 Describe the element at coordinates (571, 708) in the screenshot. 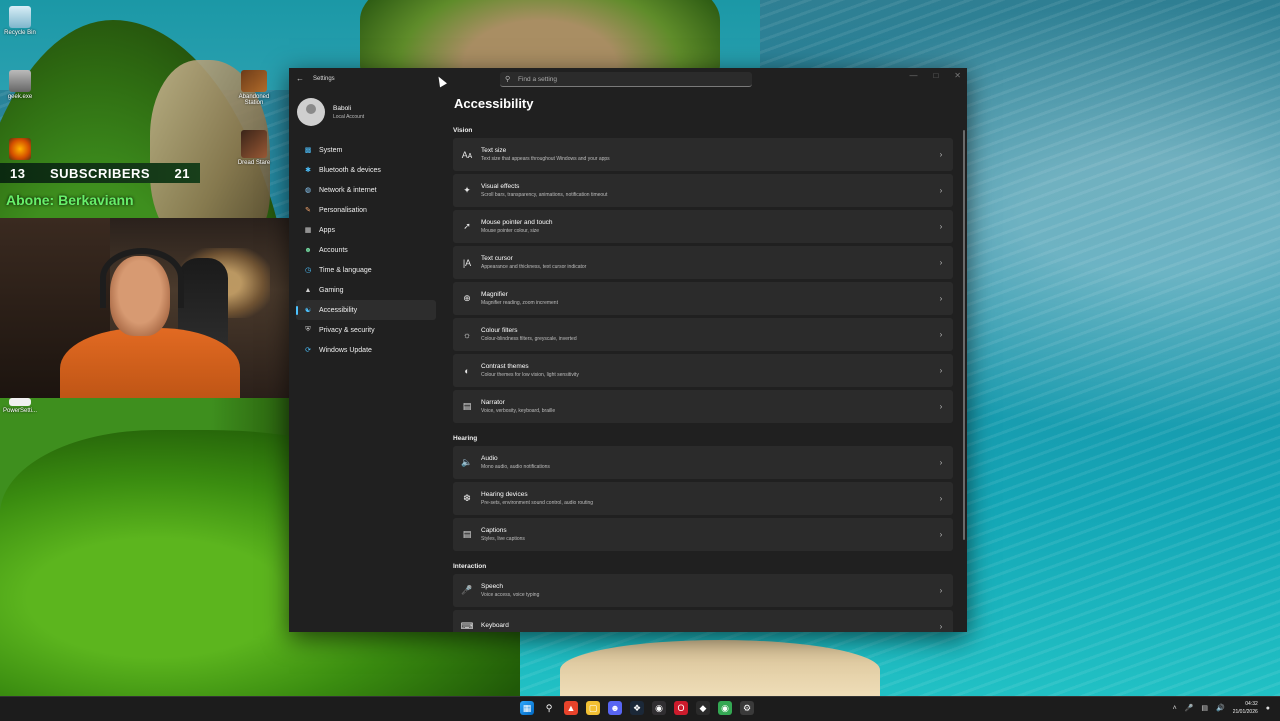

I see `brave-browser-icon: ▲` at that location.